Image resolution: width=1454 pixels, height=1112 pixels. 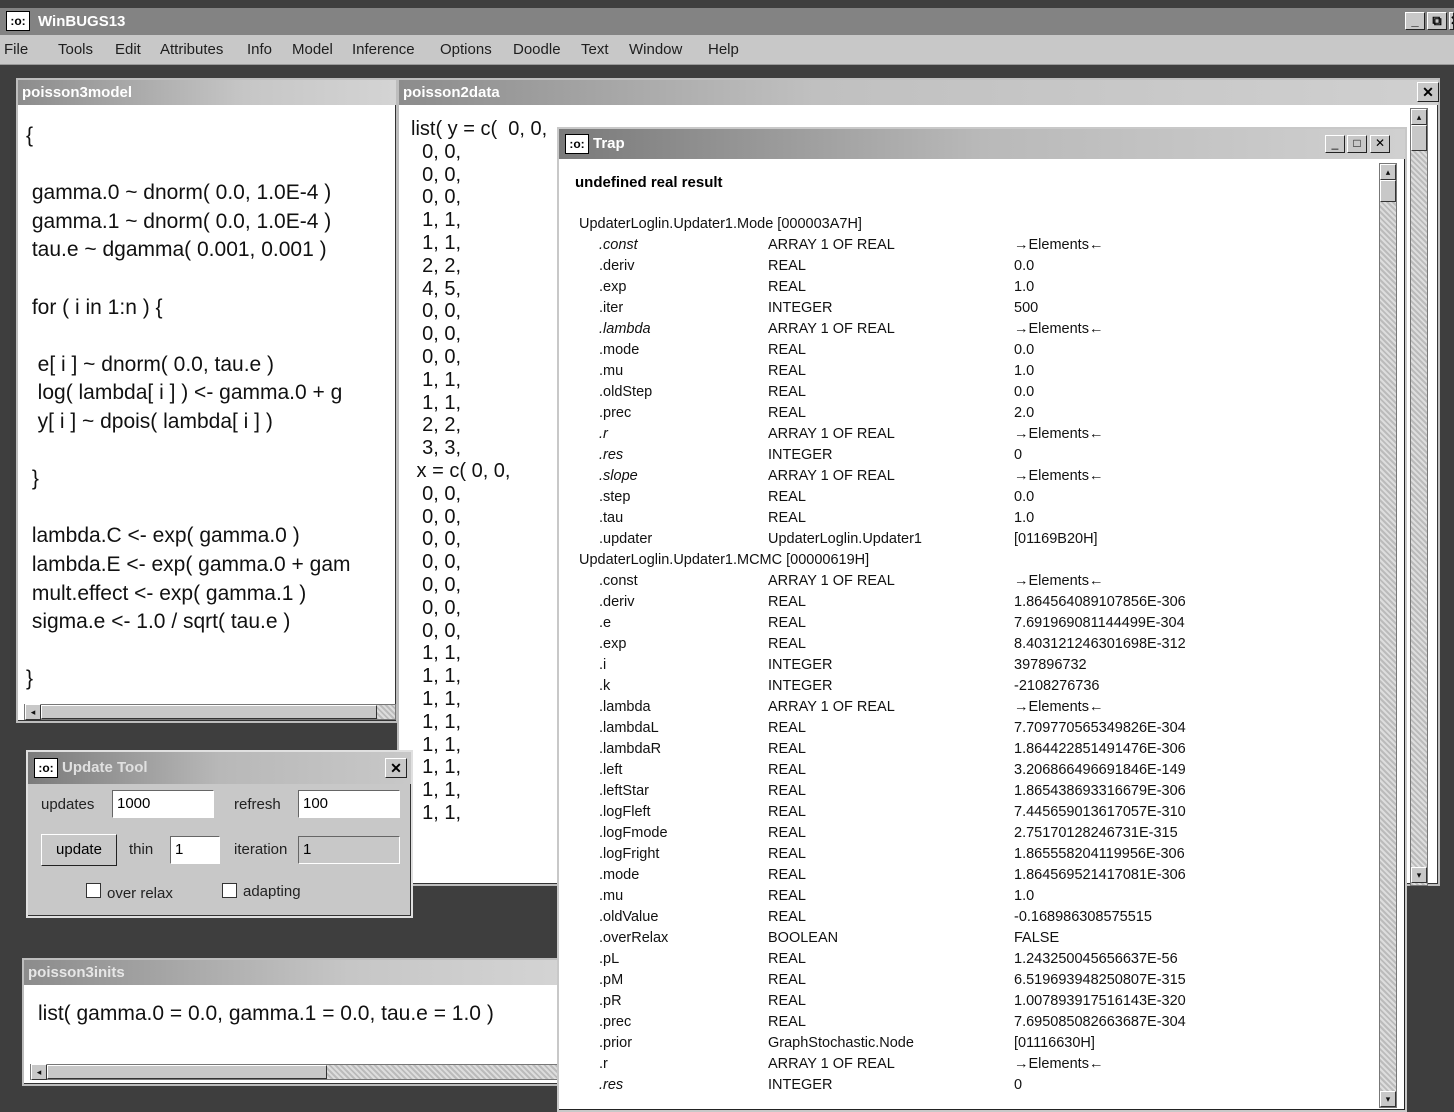 What do you see at coordinates (595, 49) in the screenshot?
I see `menu-text: Text` at bounding box center [595, 49].